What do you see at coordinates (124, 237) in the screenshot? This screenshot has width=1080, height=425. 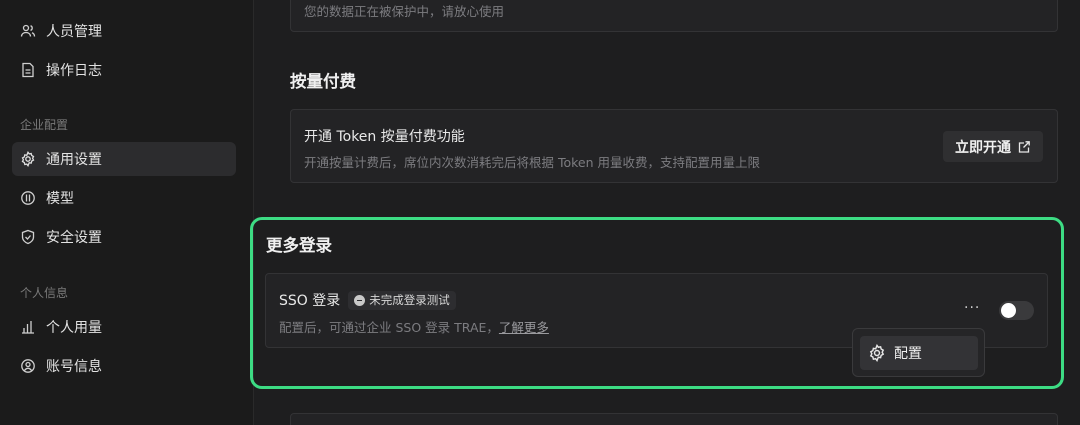 I see `sidebar-item-security: 安全设置` at bounding box center [124, 237].